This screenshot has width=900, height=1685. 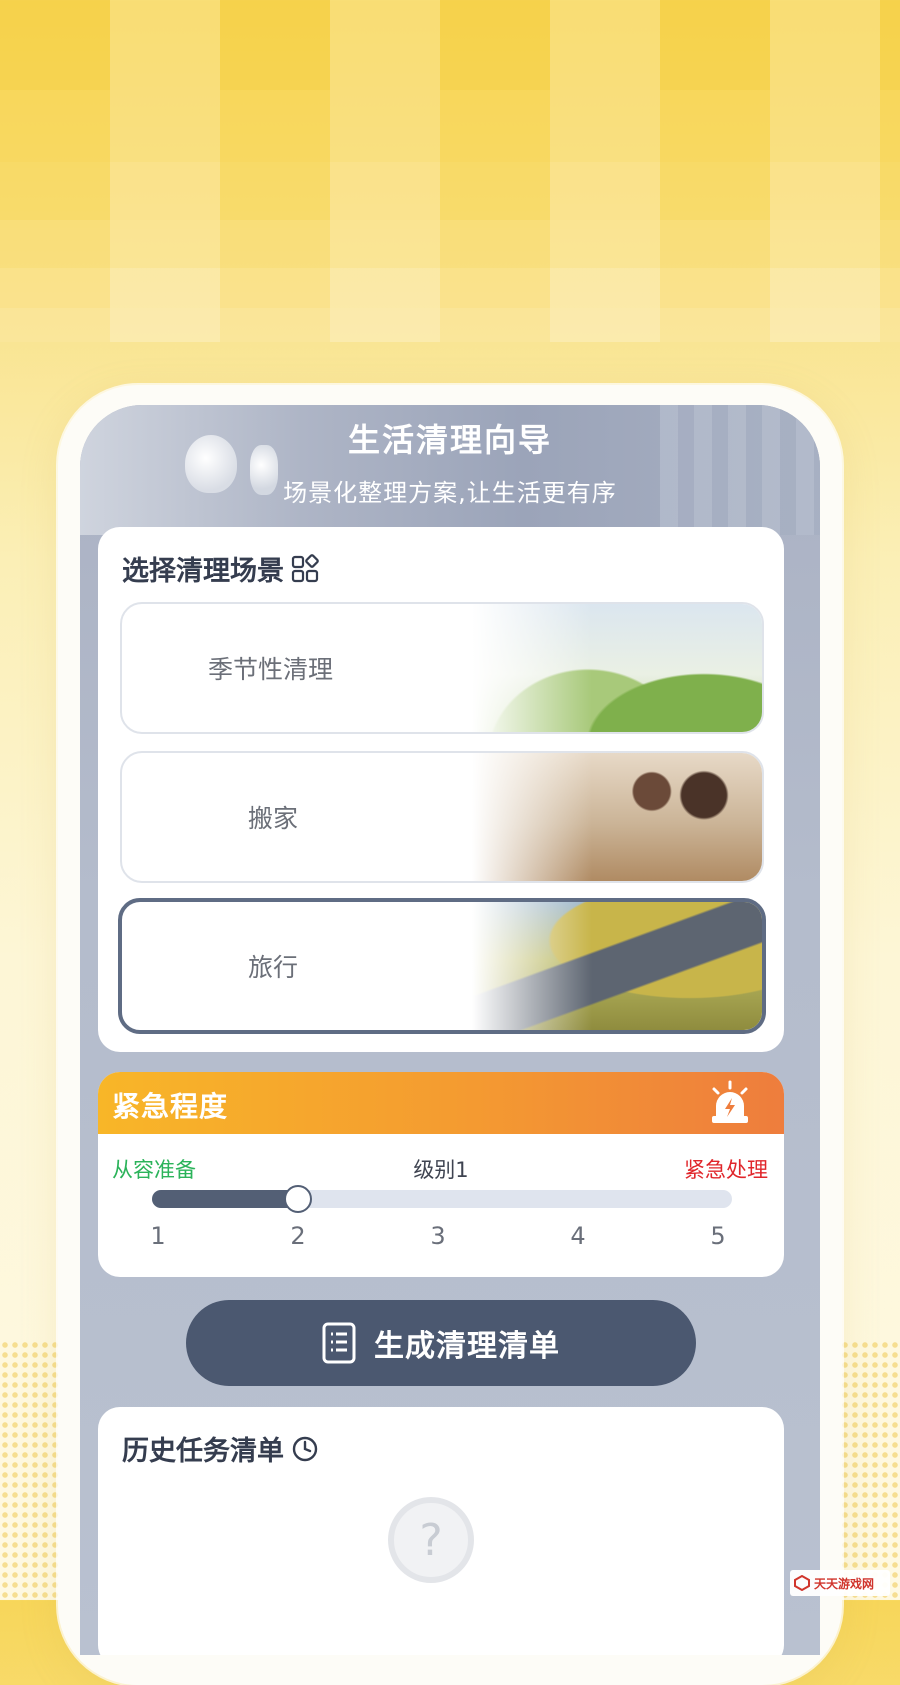 What do you see at coordinates (203, 571) in the screenshot?
I see `scene-section-title: 选择清理场景` at bounding box center [203, 571].